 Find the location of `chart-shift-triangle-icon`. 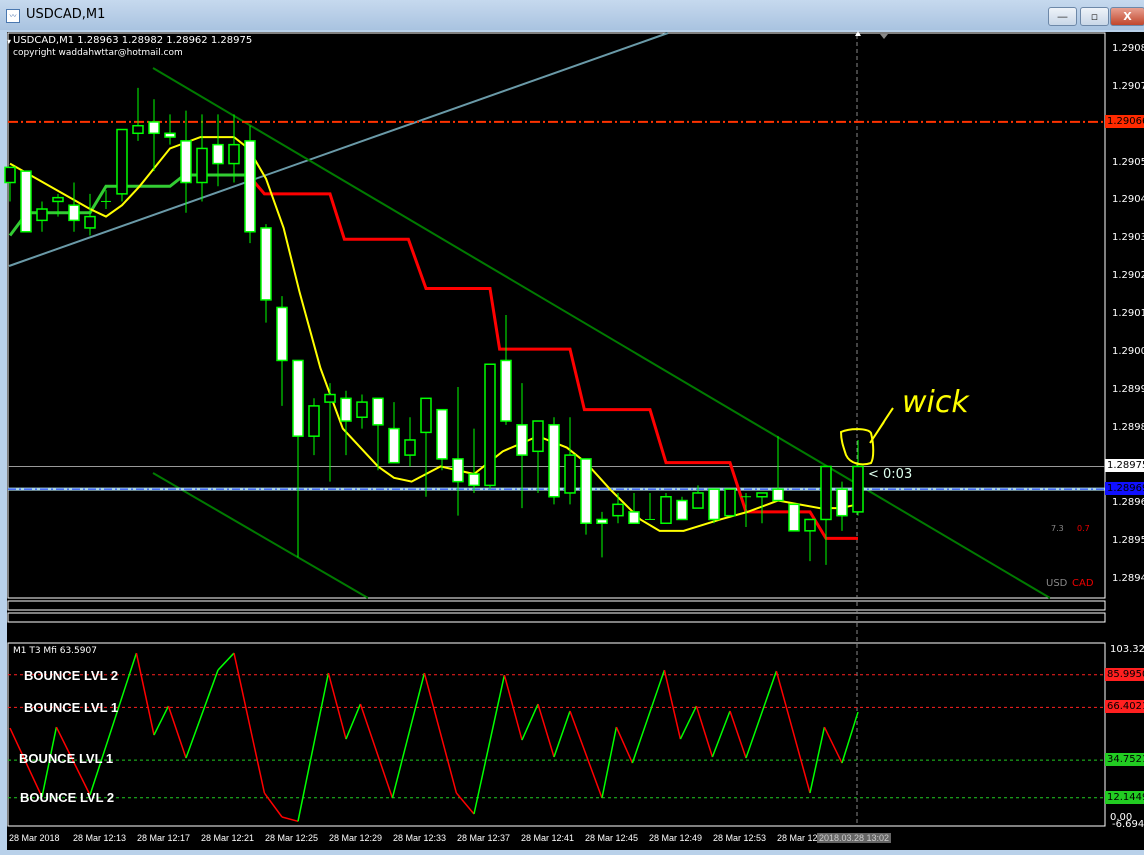

chart-shift-triangle-icon is located at coordinates (884, 36).